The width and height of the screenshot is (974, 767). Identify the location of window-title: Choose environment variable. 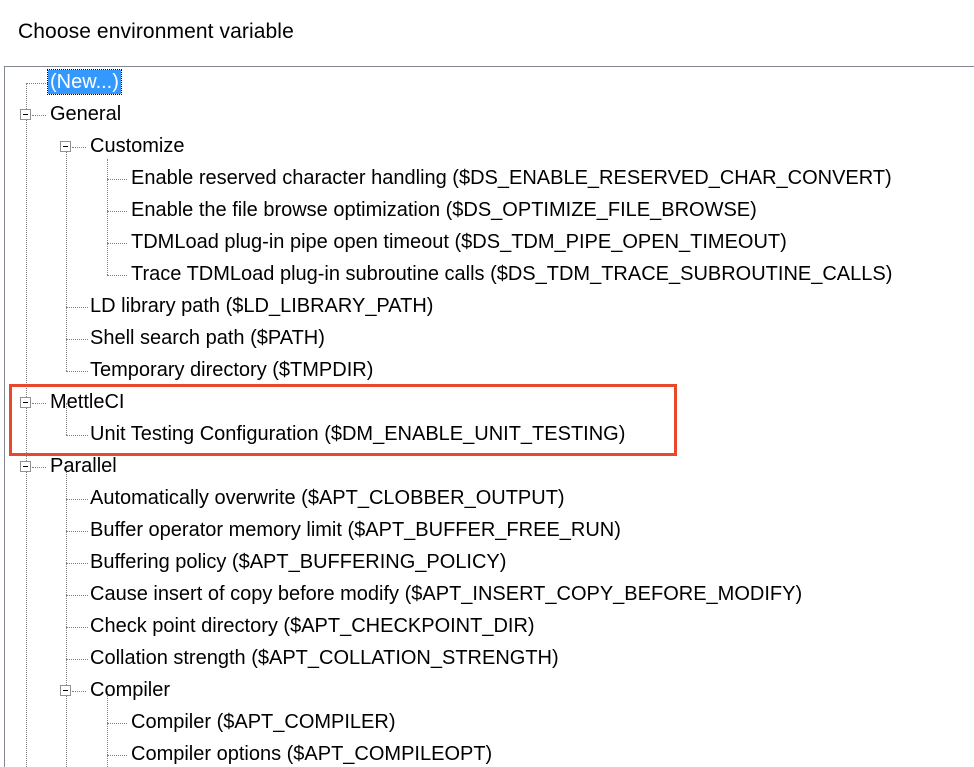
(156, 31).